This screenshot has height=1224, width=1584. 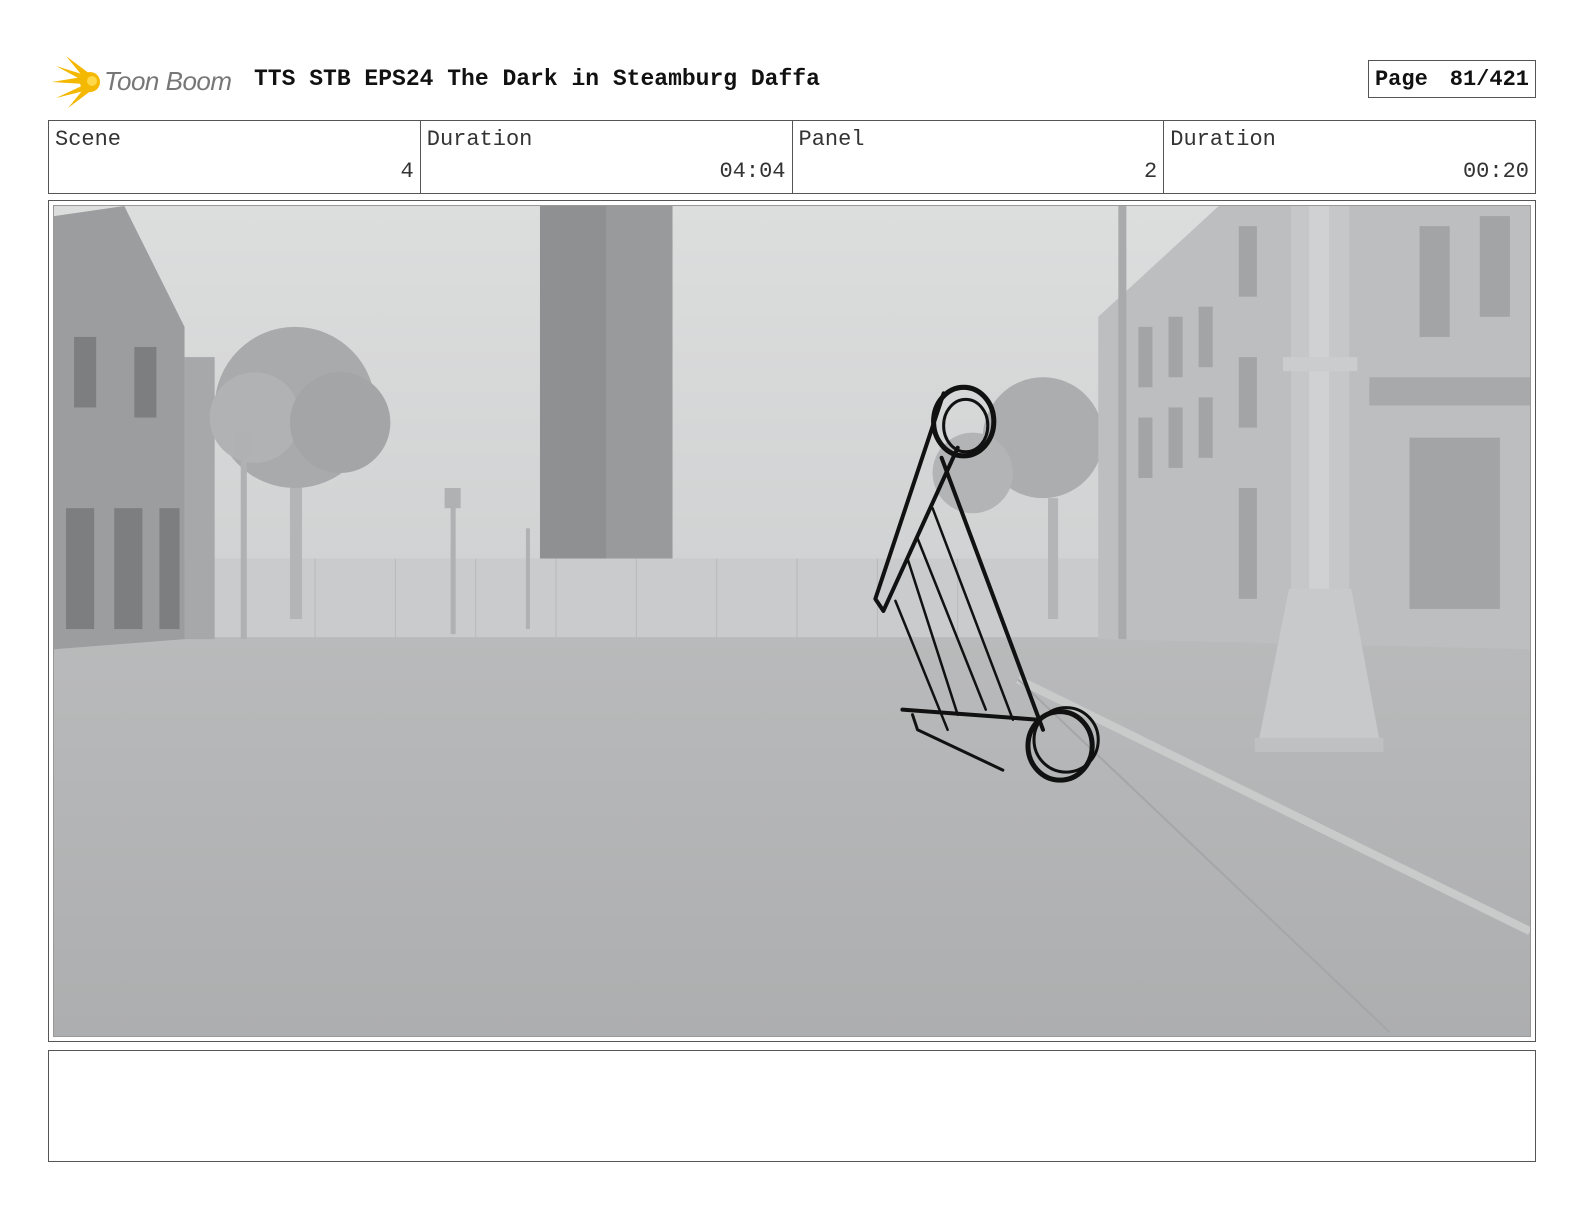 I want to click on scene-duration-label: Duration, so click(x=479, y=139).